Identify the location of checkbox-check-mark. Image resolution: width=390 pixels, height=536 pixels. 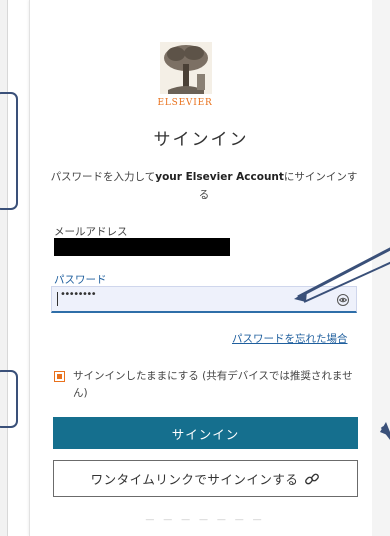
(59, 376).